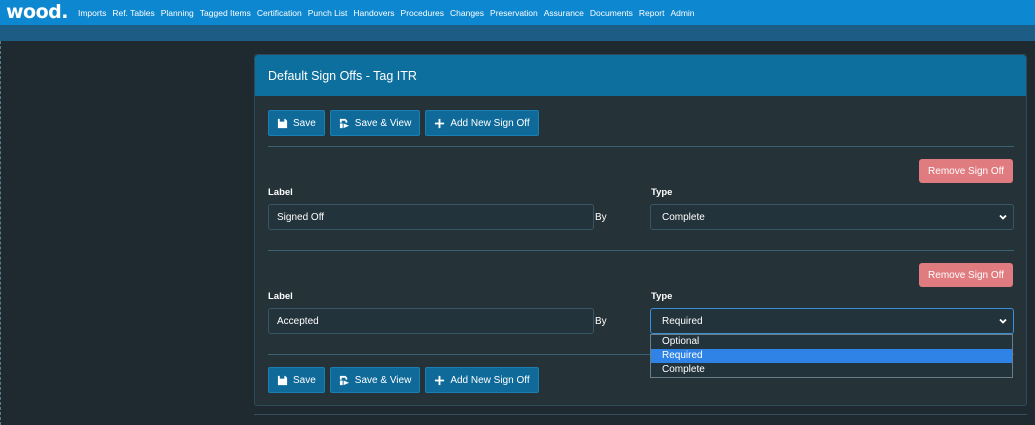 The width and height of the screenshot is (1035, 425). Describe the element at coordinates (1, 233) in the screenshot. I see `left-edge-marker` at that location.